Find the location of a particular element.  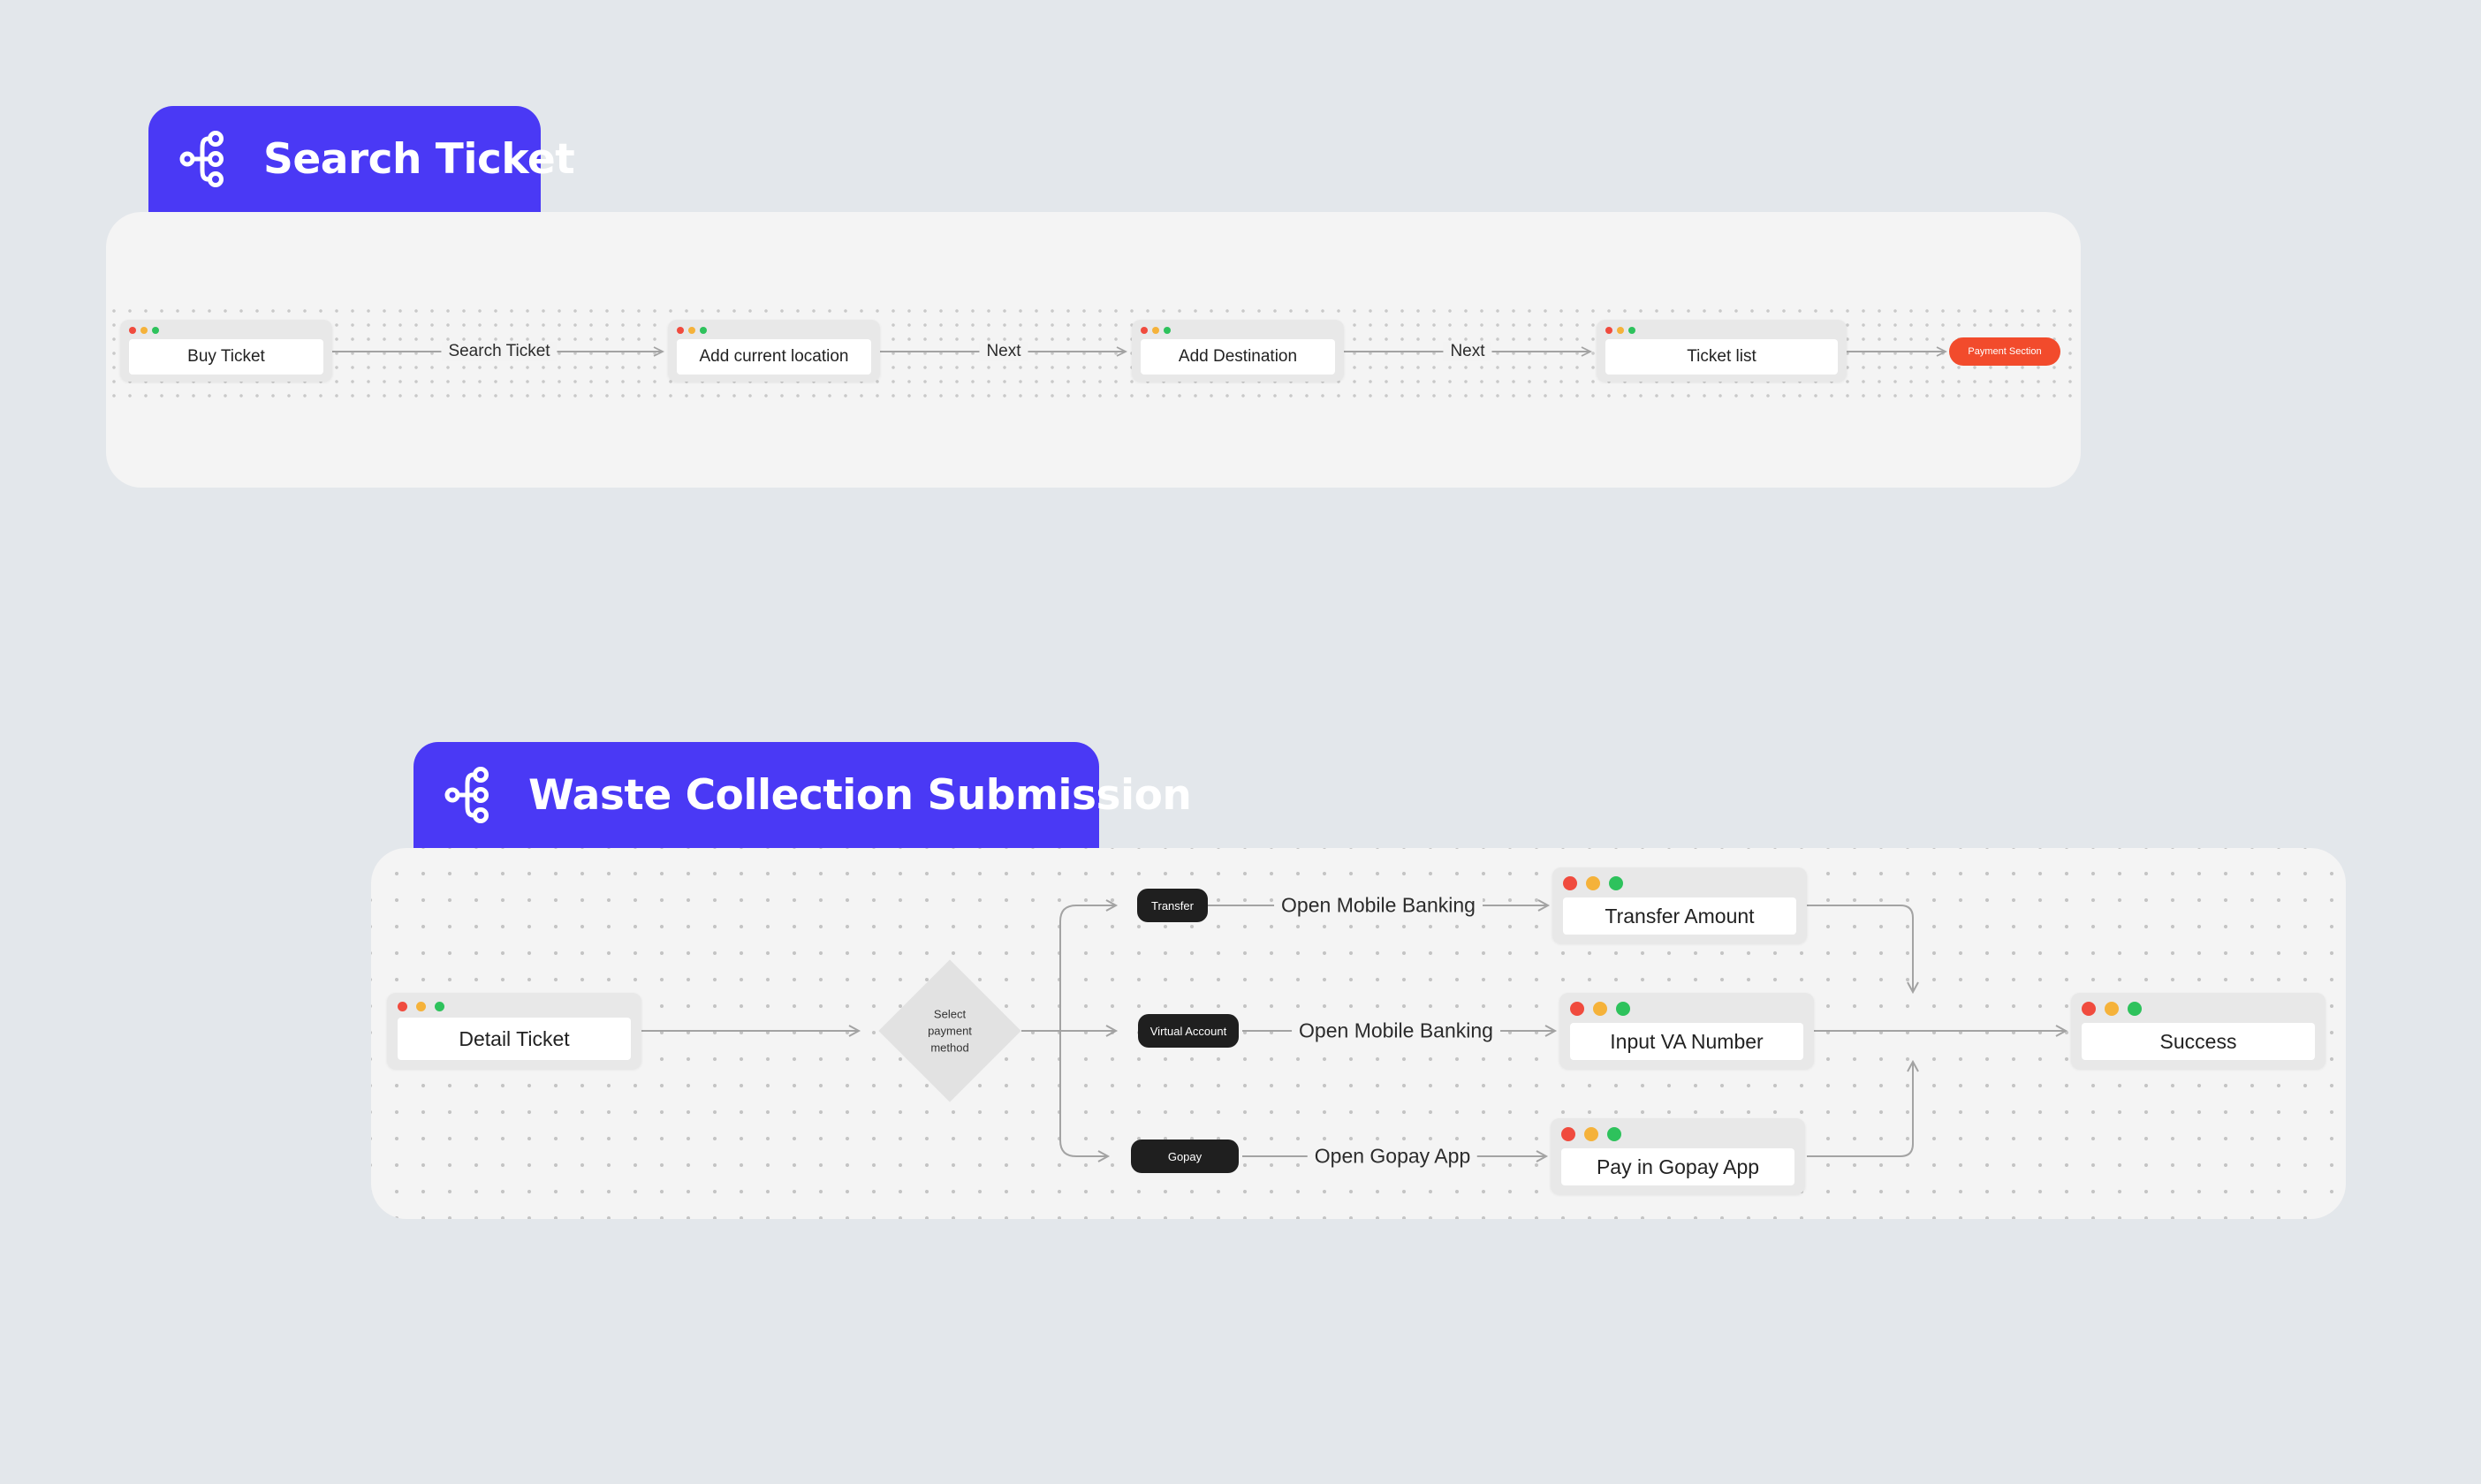

virtual-account-pill: Virtual Account is located at coordinates (1188, 1031).